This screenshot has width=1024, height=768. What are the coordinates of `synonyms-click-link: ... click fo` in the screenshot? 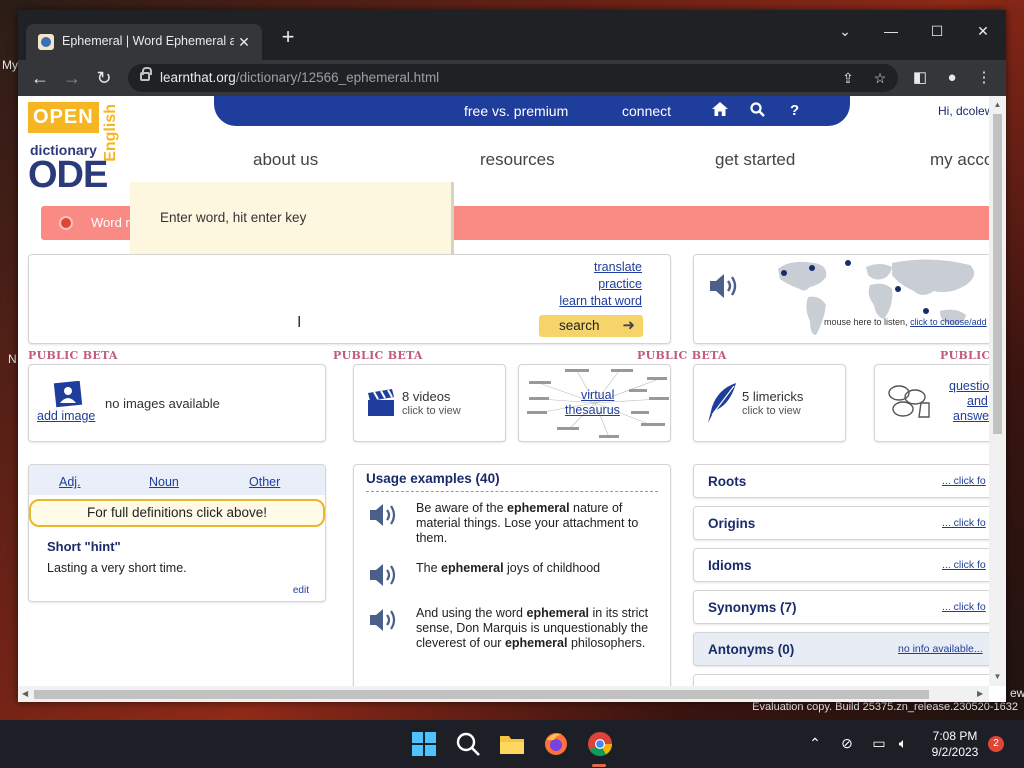 It's located at (964, 607).